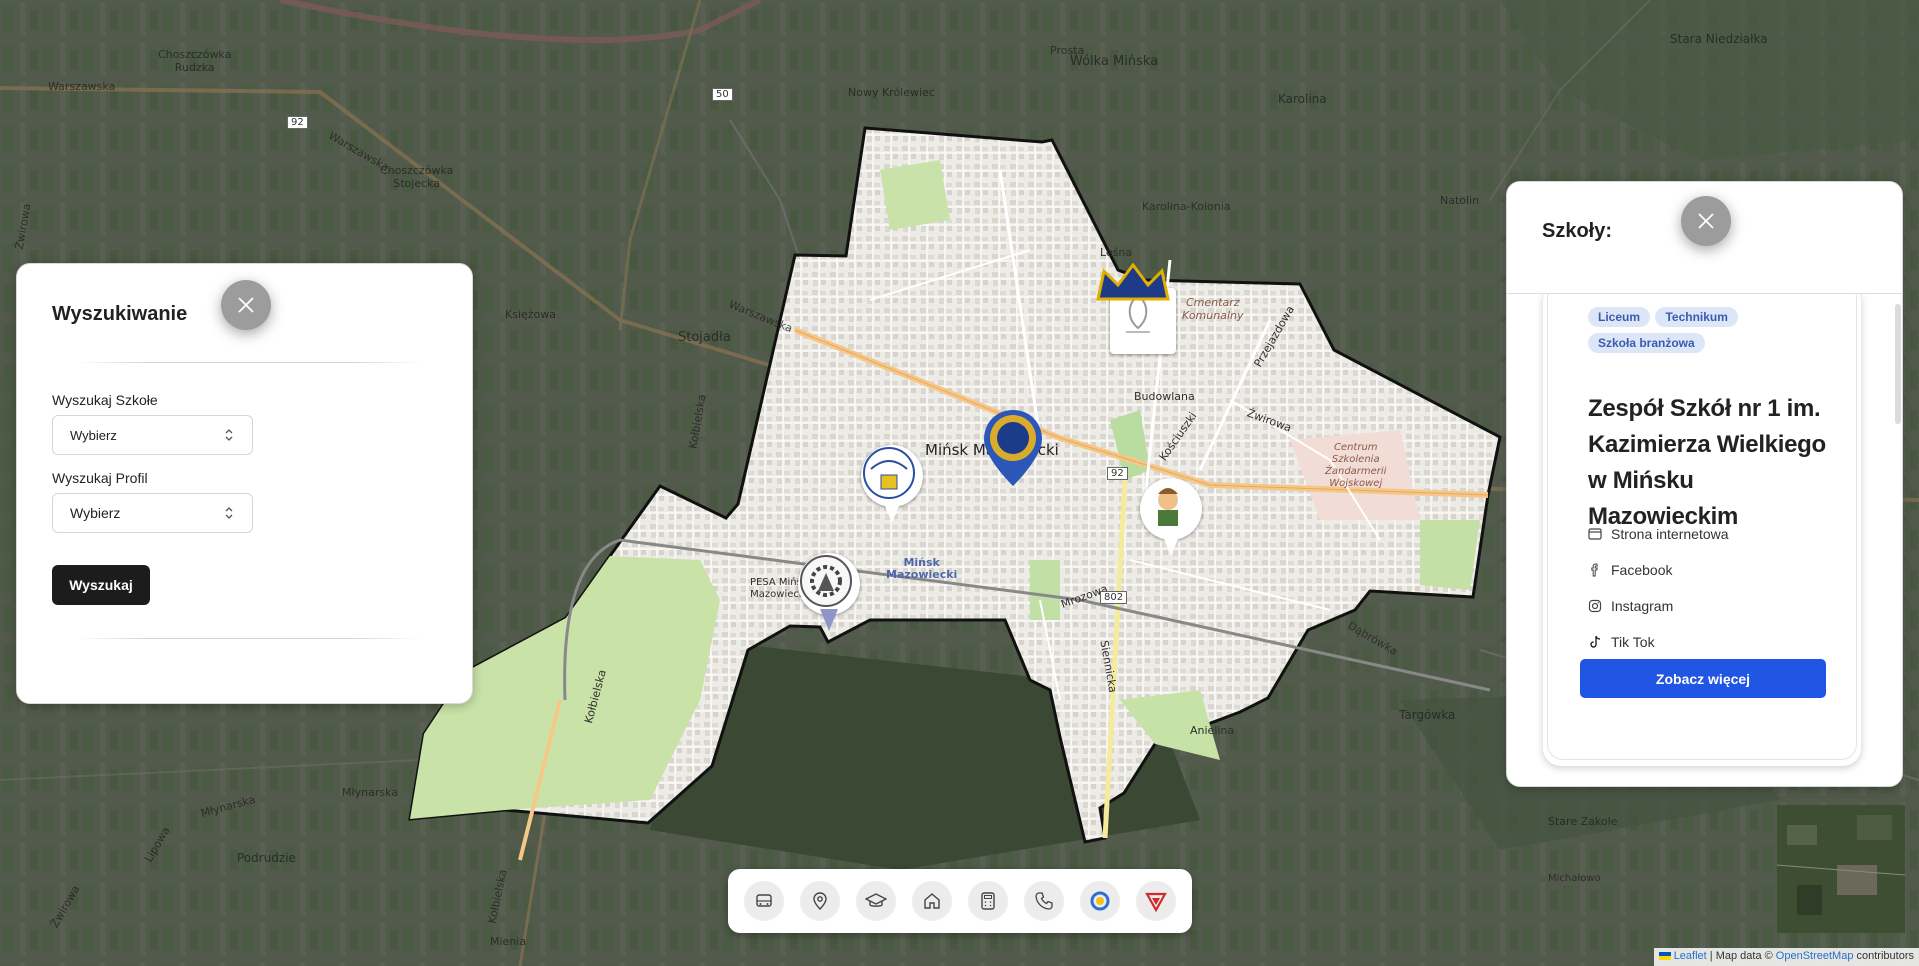  Describe the element at coordinates (1577, 231) in the screenshot. I see `schools-panel-title: Szkoły:` at that location.